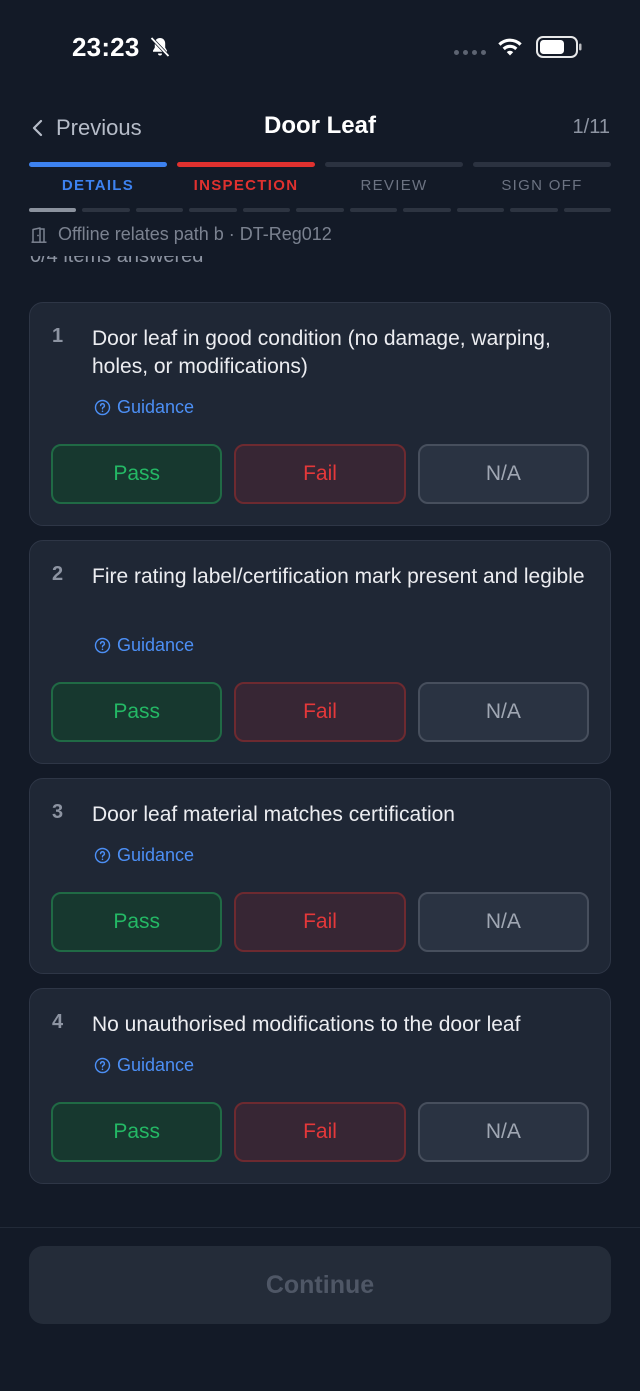 This screenshot has height=1391, width=640. I want to click on status-time: 23:23, so click(106, 47).